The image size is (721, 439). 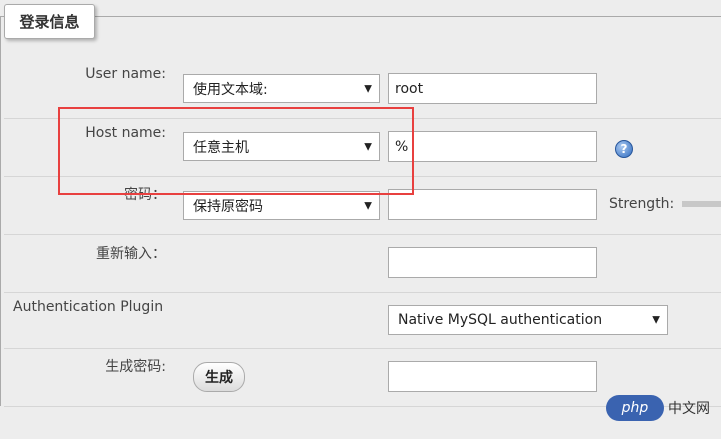 I want to click on fieldset-legend: 登录信息, so click(x=49, y=21).